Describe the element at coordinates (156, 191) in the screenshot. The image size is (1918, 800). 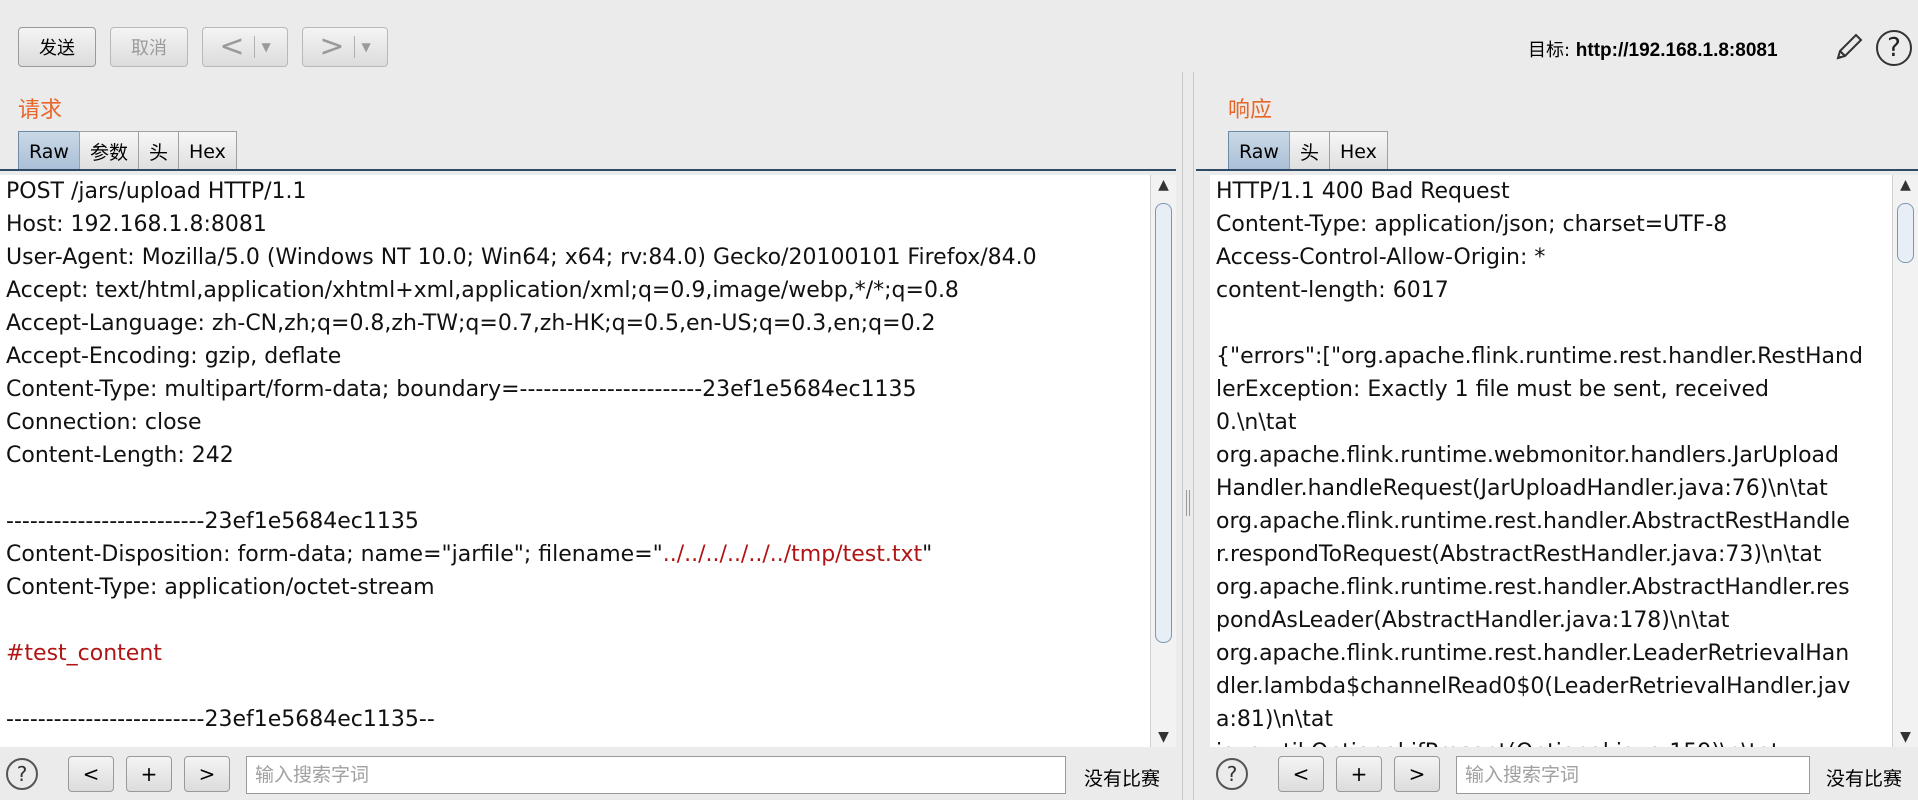
I see `request-line: POST /jars/upload HTTP/1.1` at that location.